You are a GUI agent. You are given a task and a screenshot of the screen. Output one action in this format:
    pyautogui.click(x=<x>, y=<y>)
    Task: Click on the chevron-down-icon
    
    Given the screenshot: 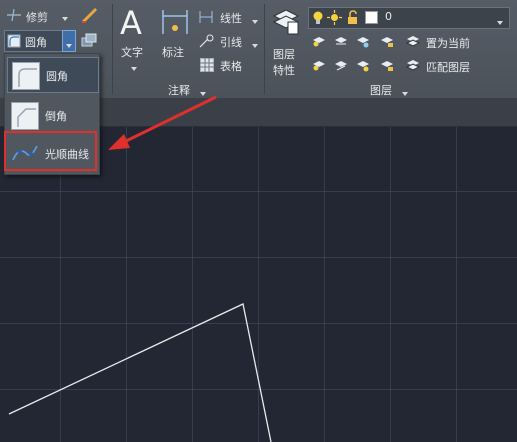 What is the action you would take?
    pyautogui.click(x=69, y=45)
    